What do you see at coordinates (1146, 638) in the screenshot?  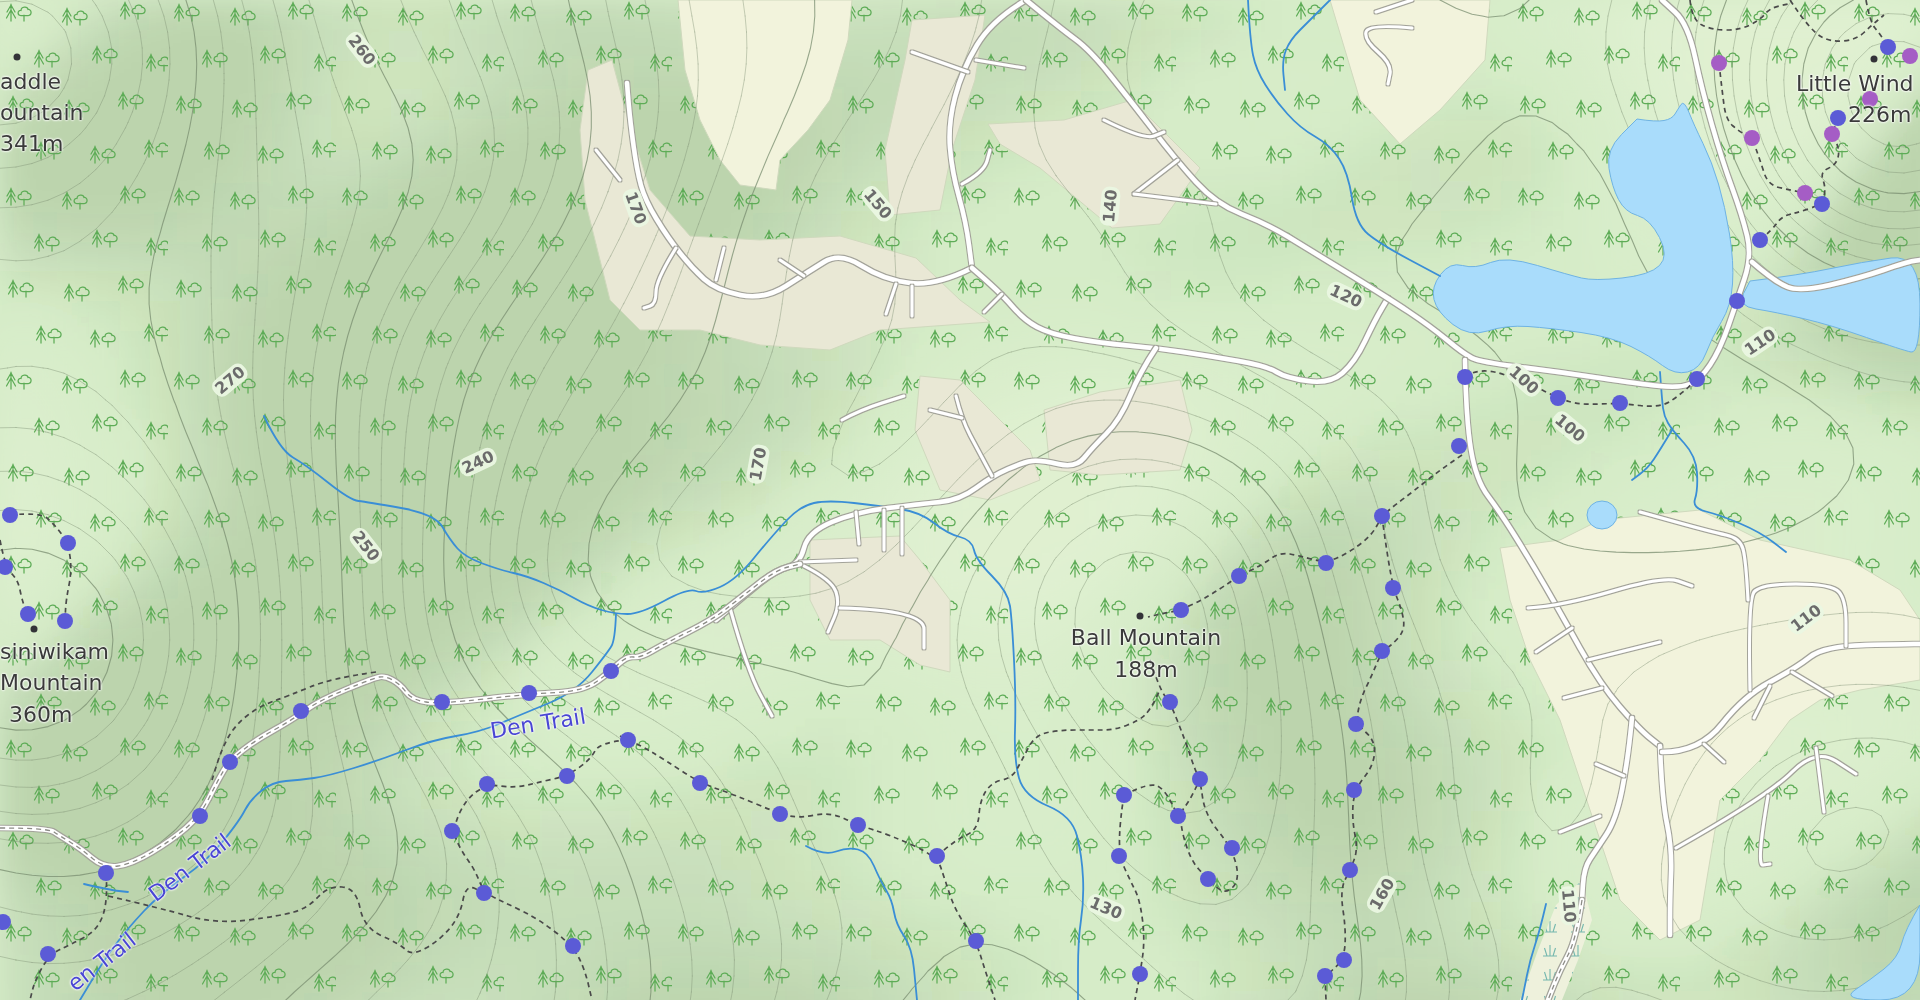 I see `peak-name: Ball Mountain` at bounding box center [1146, 638].